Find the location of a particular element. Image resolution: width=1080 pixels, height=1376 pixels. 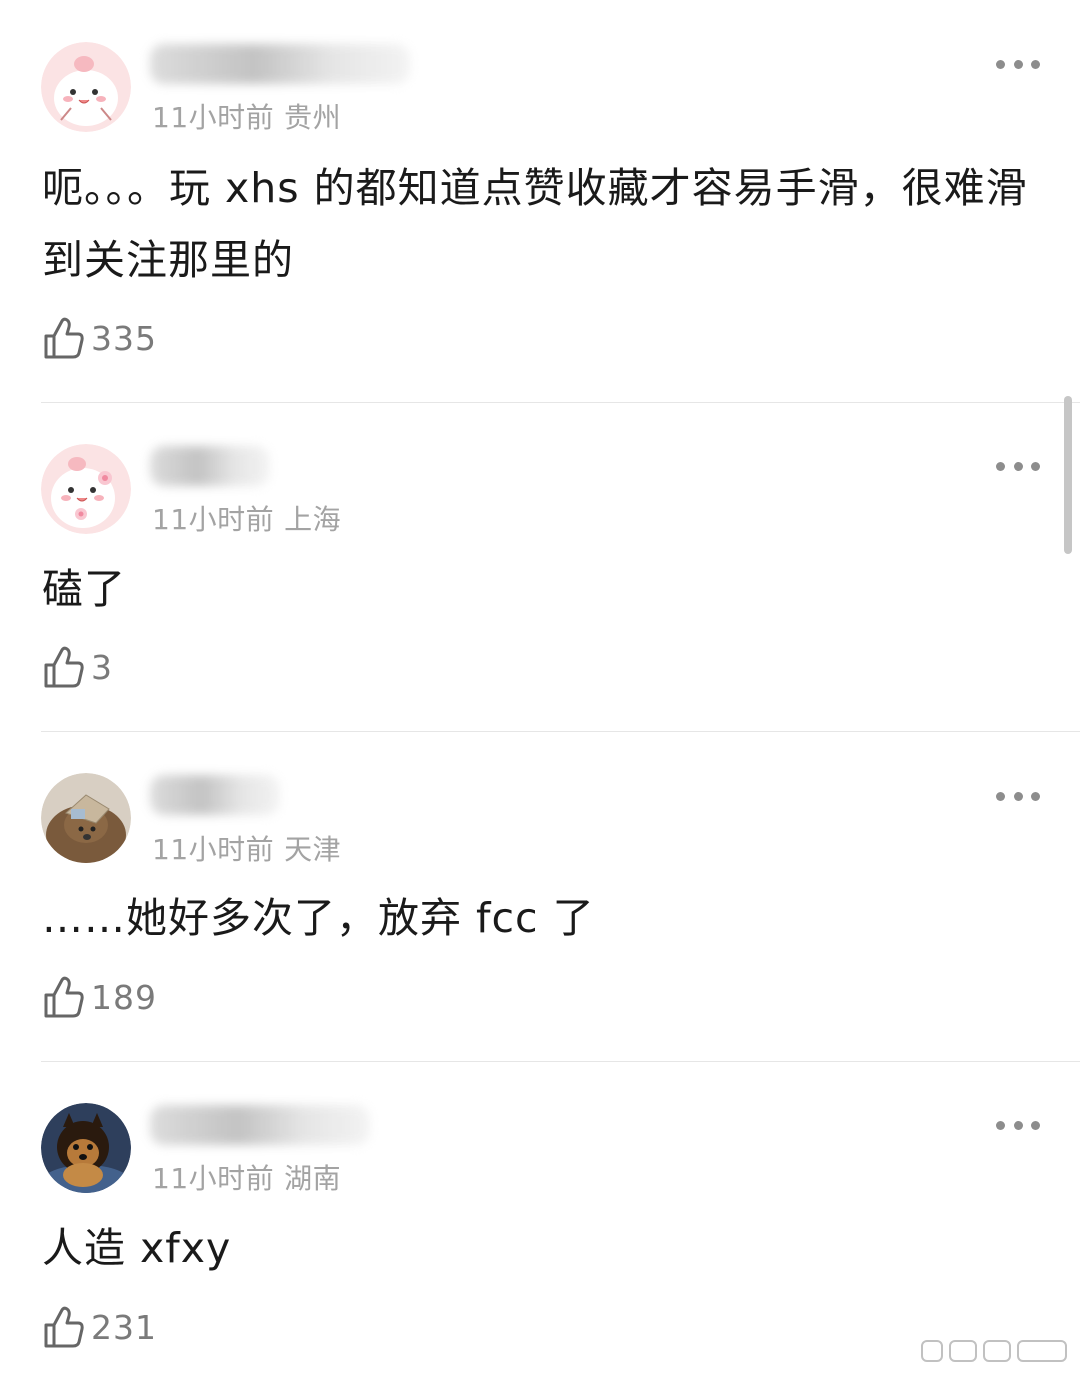

comment-meta: 11小时前 上海 is located at coordinates (246, 518).